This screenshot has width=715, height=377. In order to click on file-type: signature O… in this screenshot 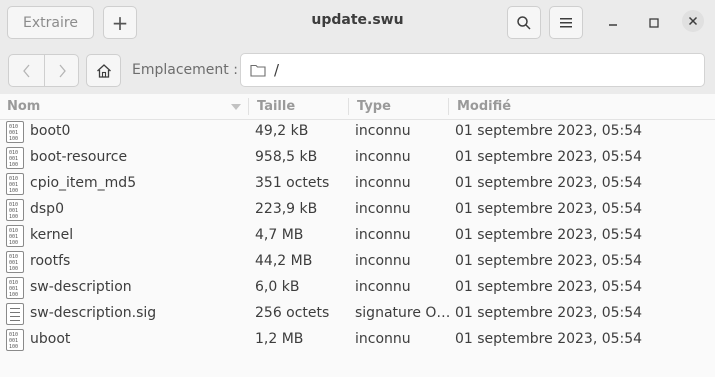, I will do `click(403, 313)`.